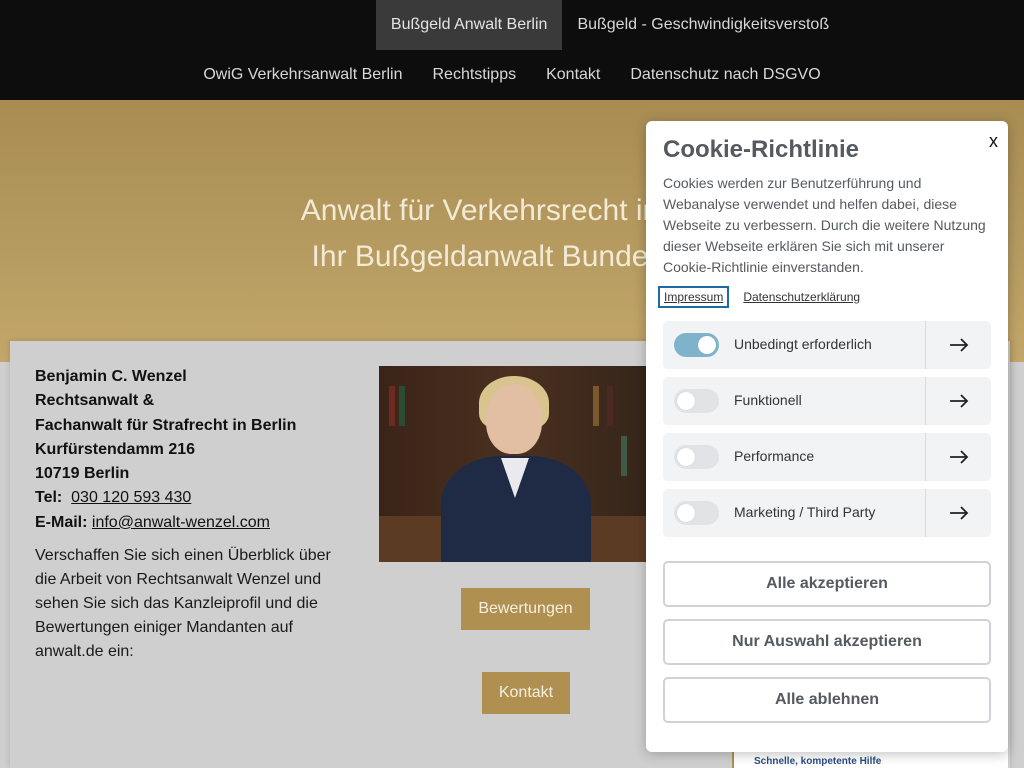  Describe the element at coordinates (725, 75) in the screenshot. I see `nav-item-datenschutz: Datenschutz nach DSGVO` at that location.